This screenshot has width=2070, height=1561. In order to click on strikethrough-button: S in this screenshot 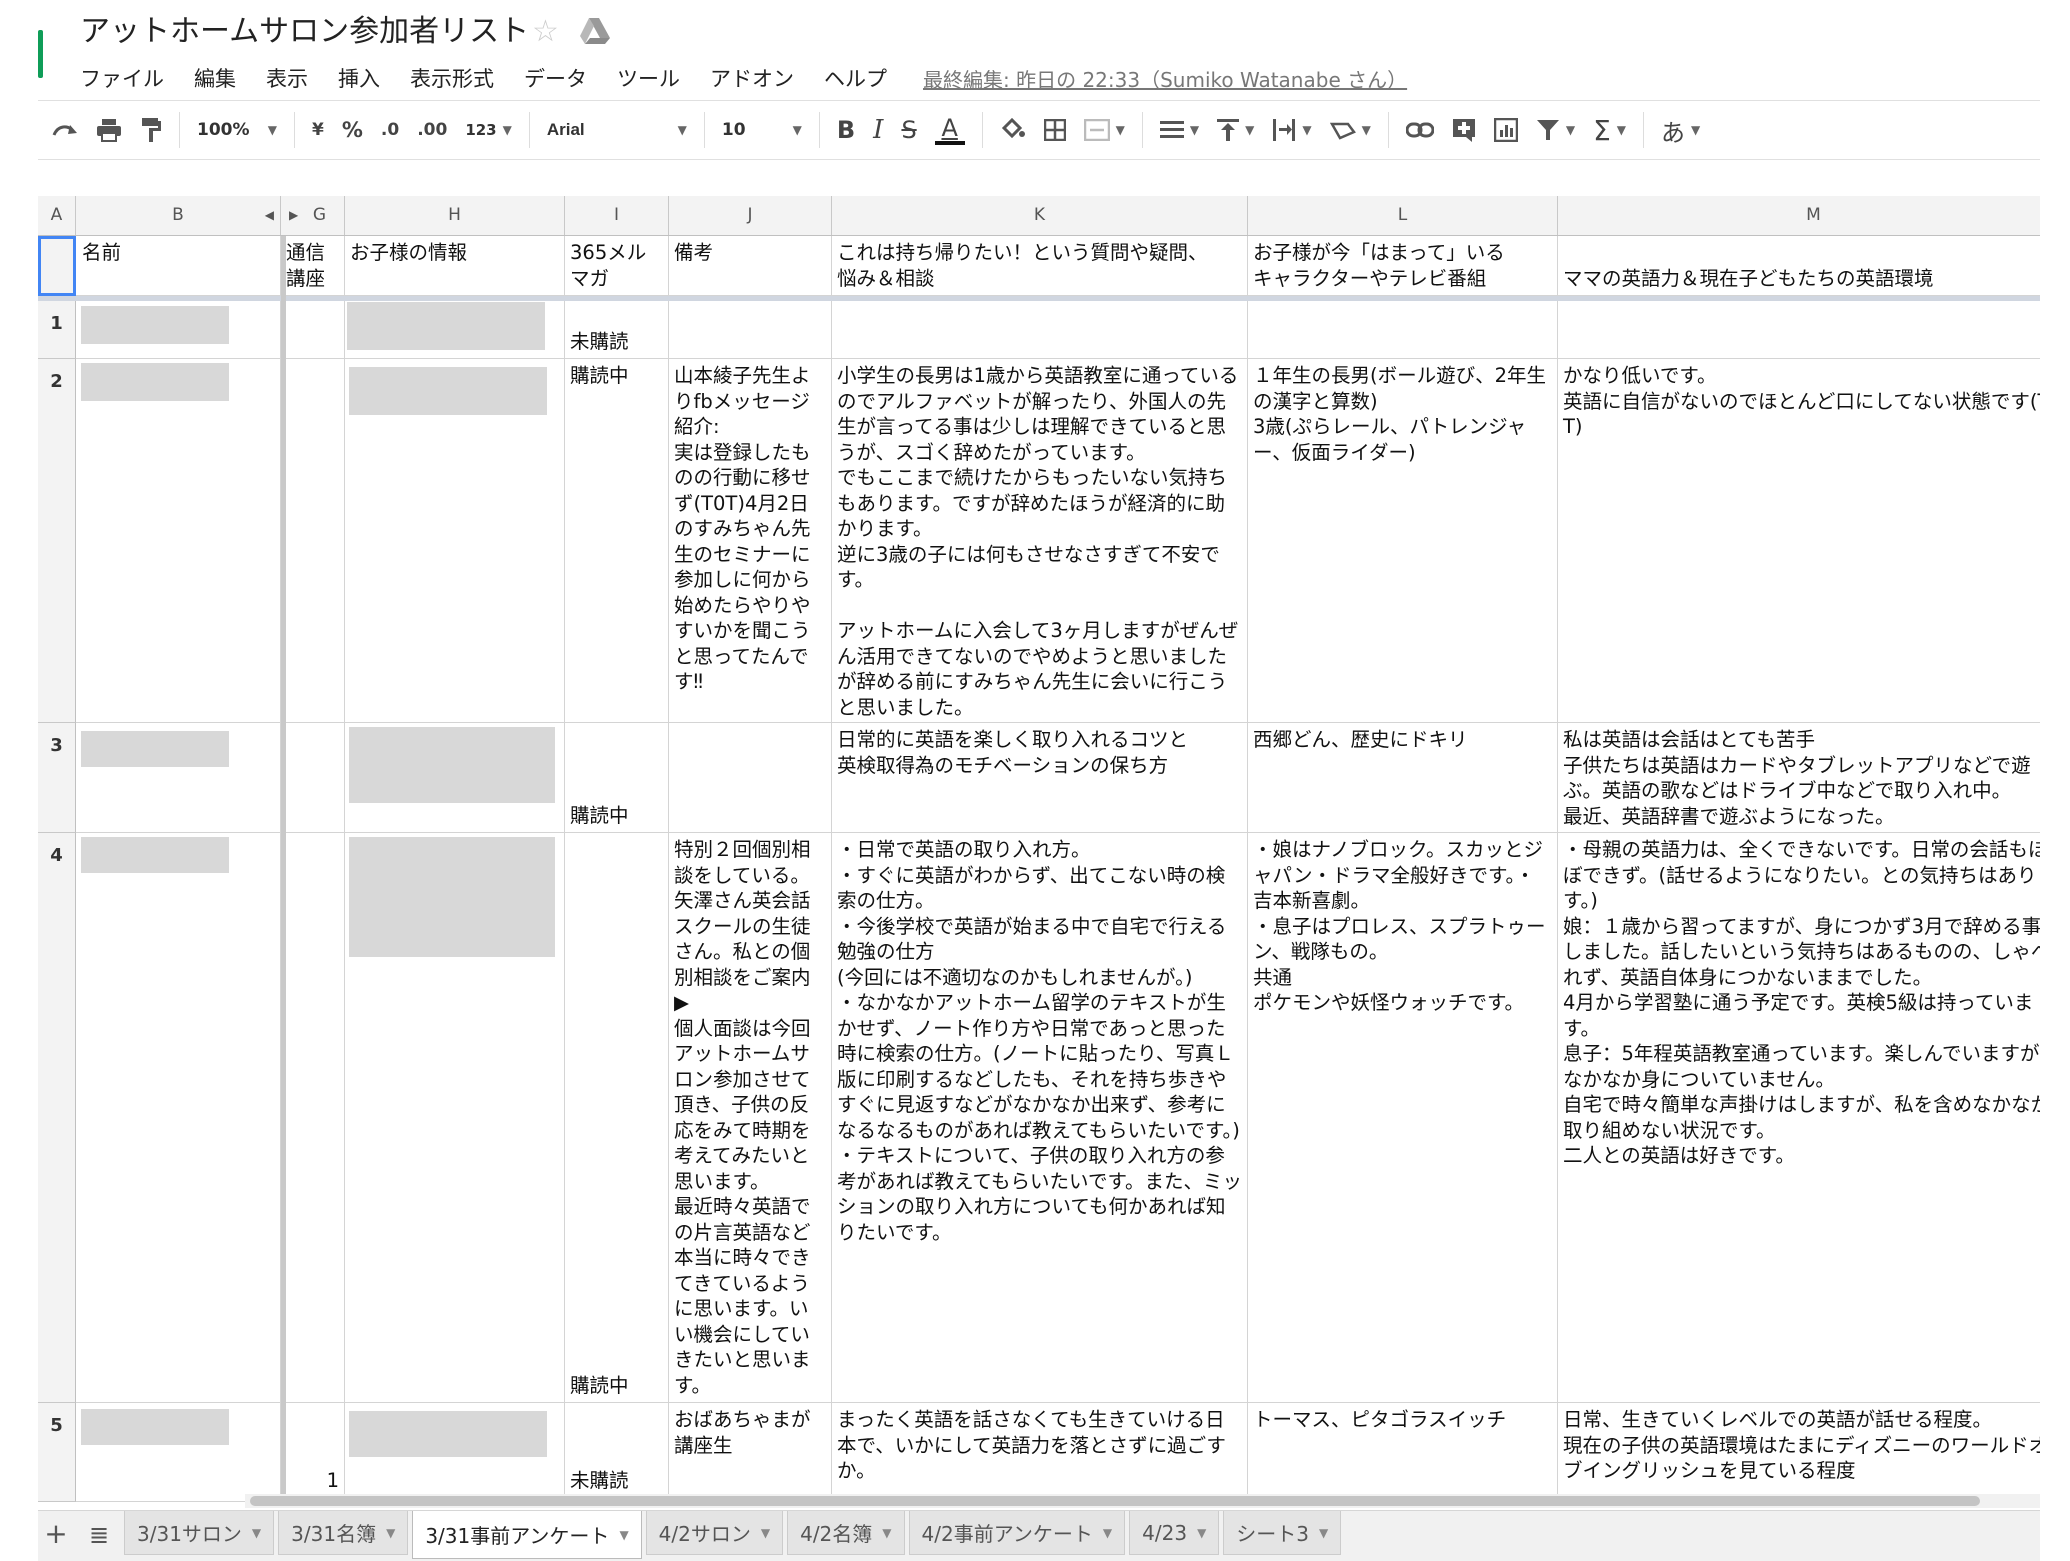, I will do `click(908, 130)`.